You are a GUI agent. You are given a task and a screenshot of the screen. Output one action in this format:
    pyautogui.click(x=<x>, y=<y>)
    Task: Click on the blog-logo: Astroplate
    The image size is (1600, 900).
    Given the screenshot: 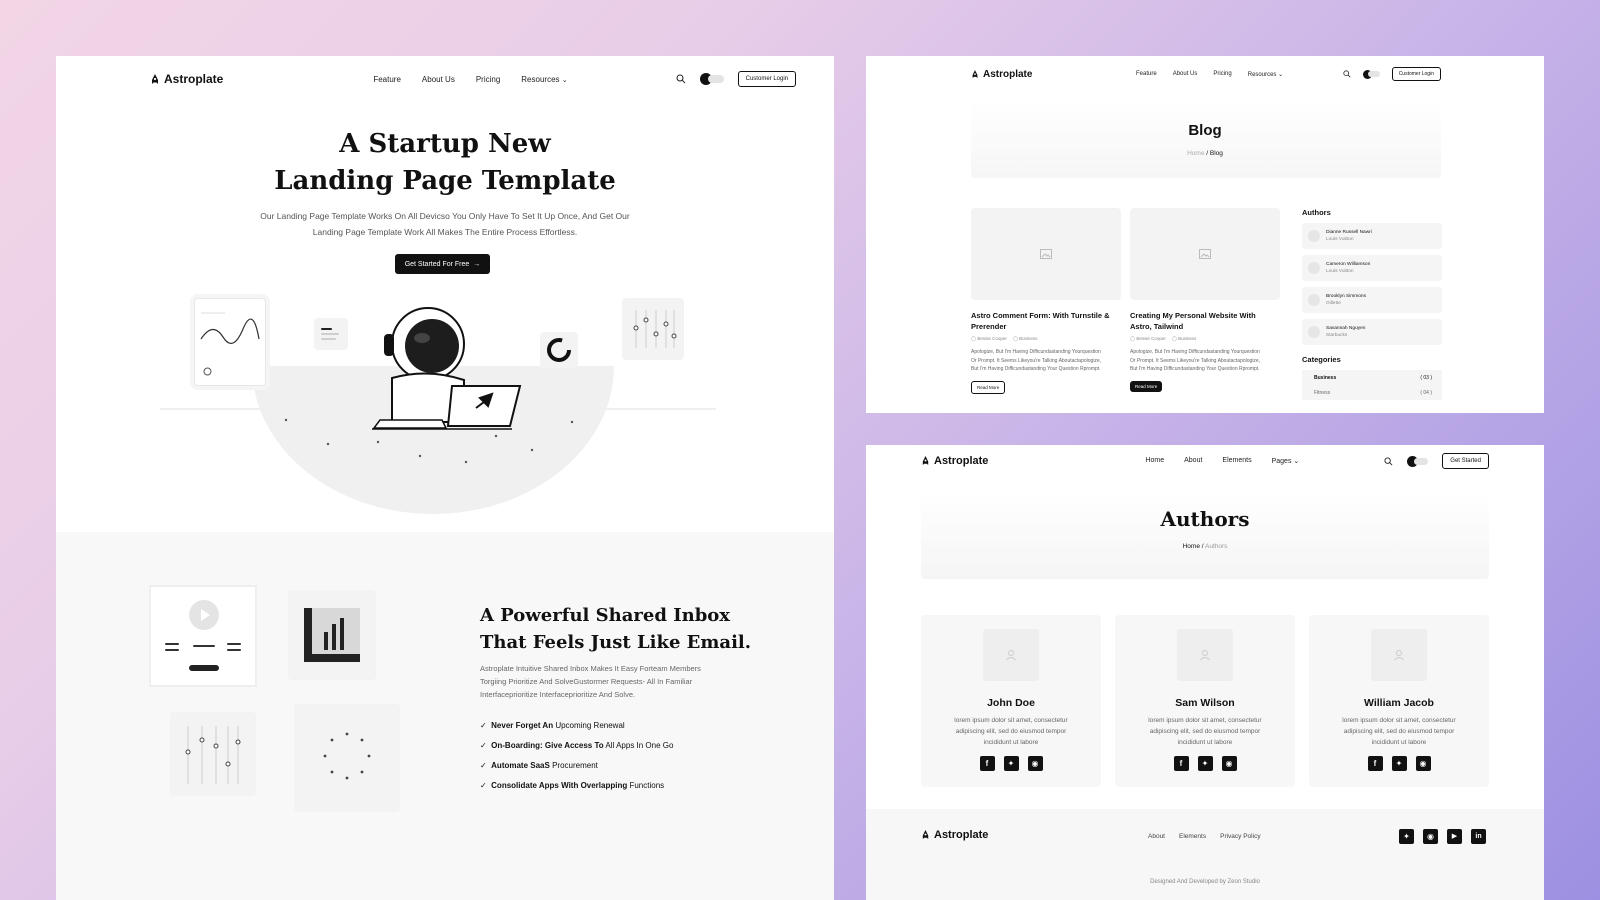 What is the action you would take?
    pyautogui.click(x=1001, y=74)
    